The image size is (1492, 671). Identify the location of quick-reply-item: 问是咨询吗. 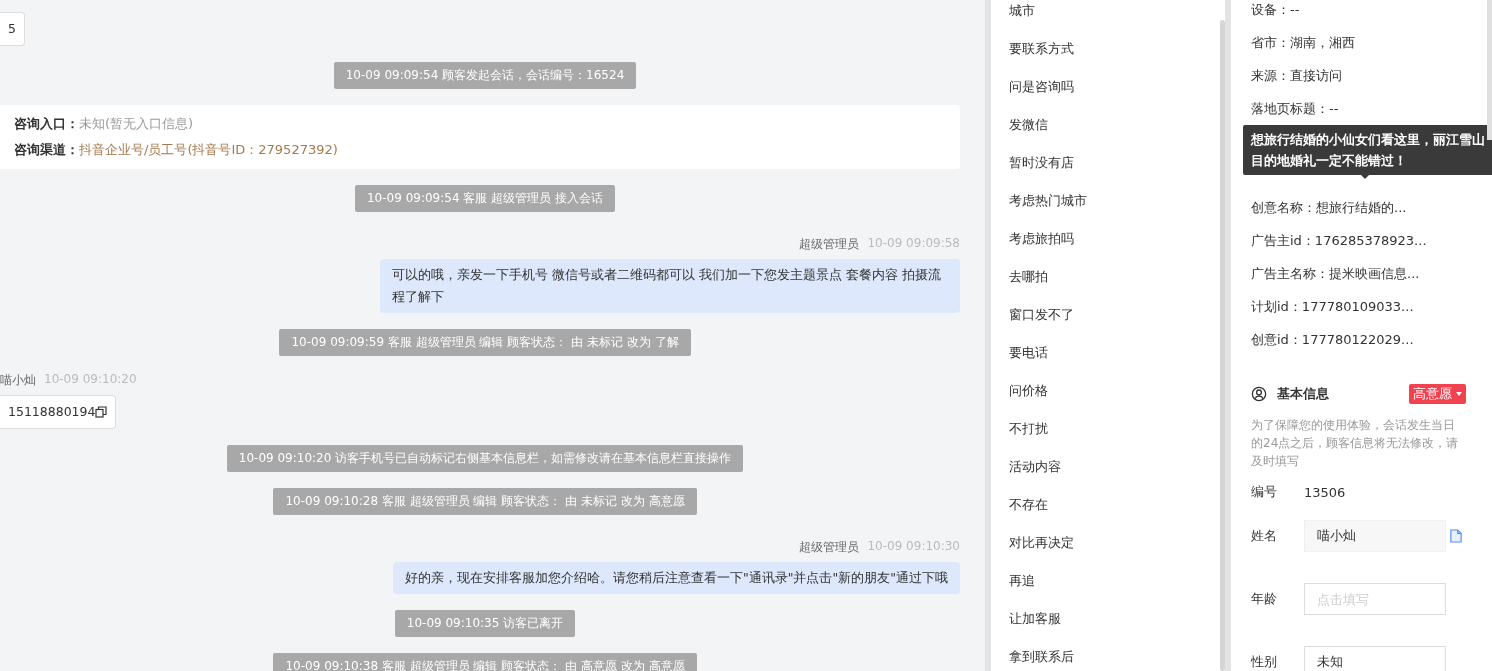
(1041, 87).